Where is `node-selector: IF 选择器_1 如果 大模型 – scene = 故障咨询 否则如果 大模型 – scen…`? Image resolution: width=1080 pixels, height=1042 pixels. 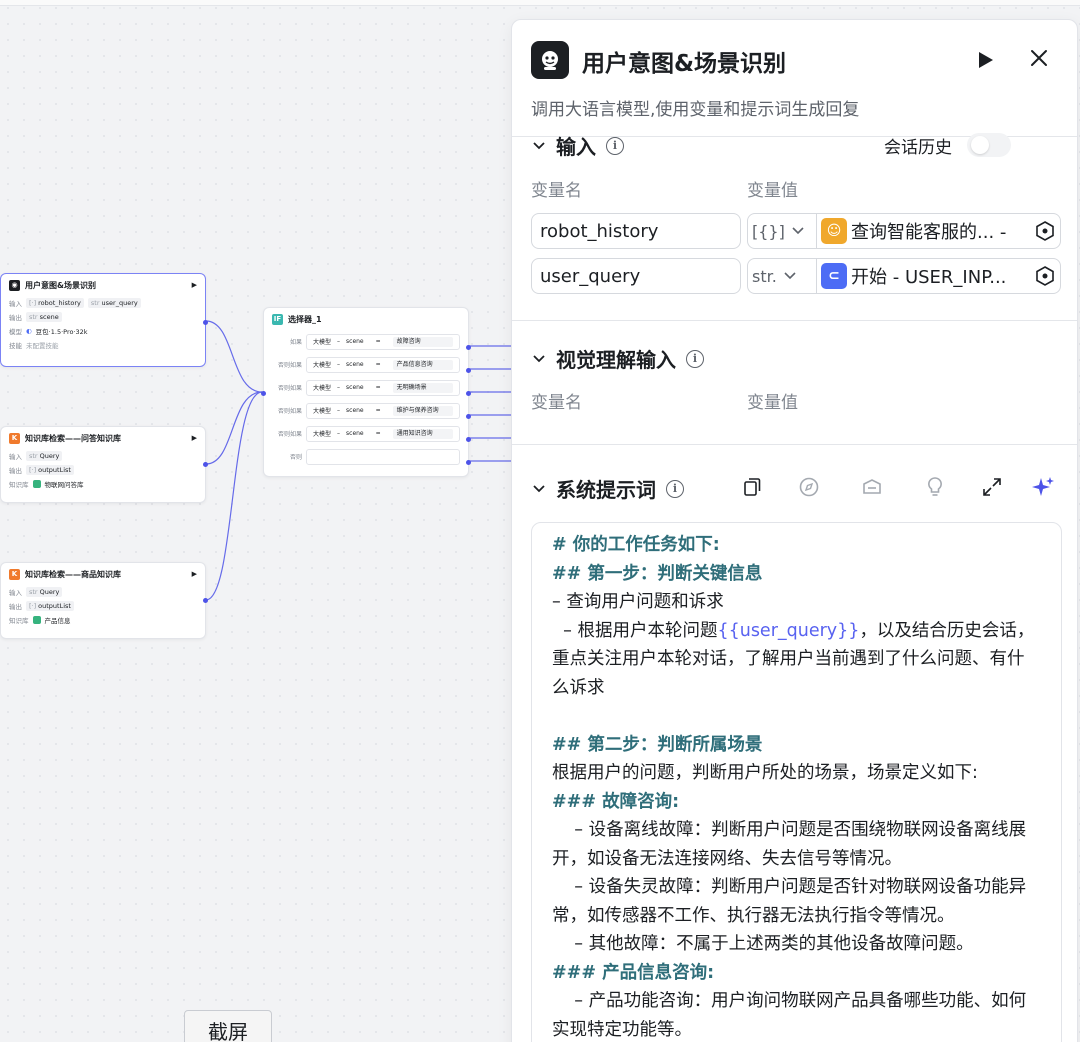
node-selector: IF 选择器_1 如果 大模型 – scene = 故障咨询 否则如果 大模型 – scen… is located at coordinates (366, 392).